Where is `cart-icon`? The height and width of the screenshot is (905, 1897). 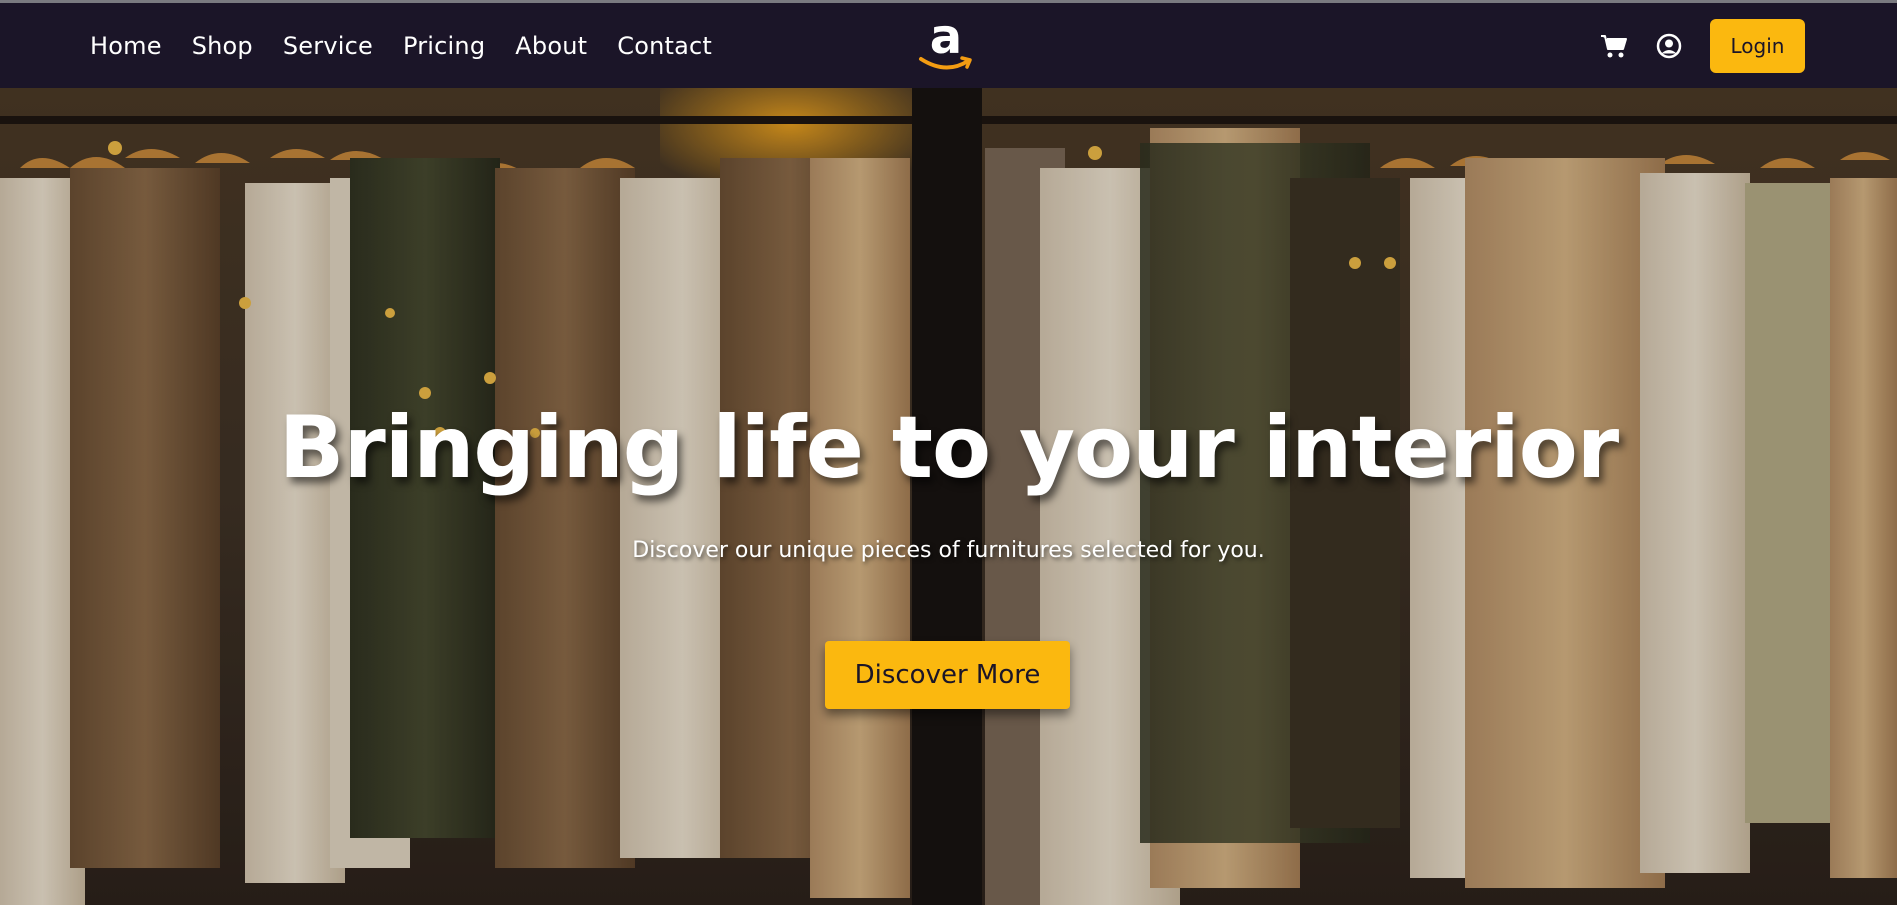 cart-icon is located at coordinates (1614, 46).